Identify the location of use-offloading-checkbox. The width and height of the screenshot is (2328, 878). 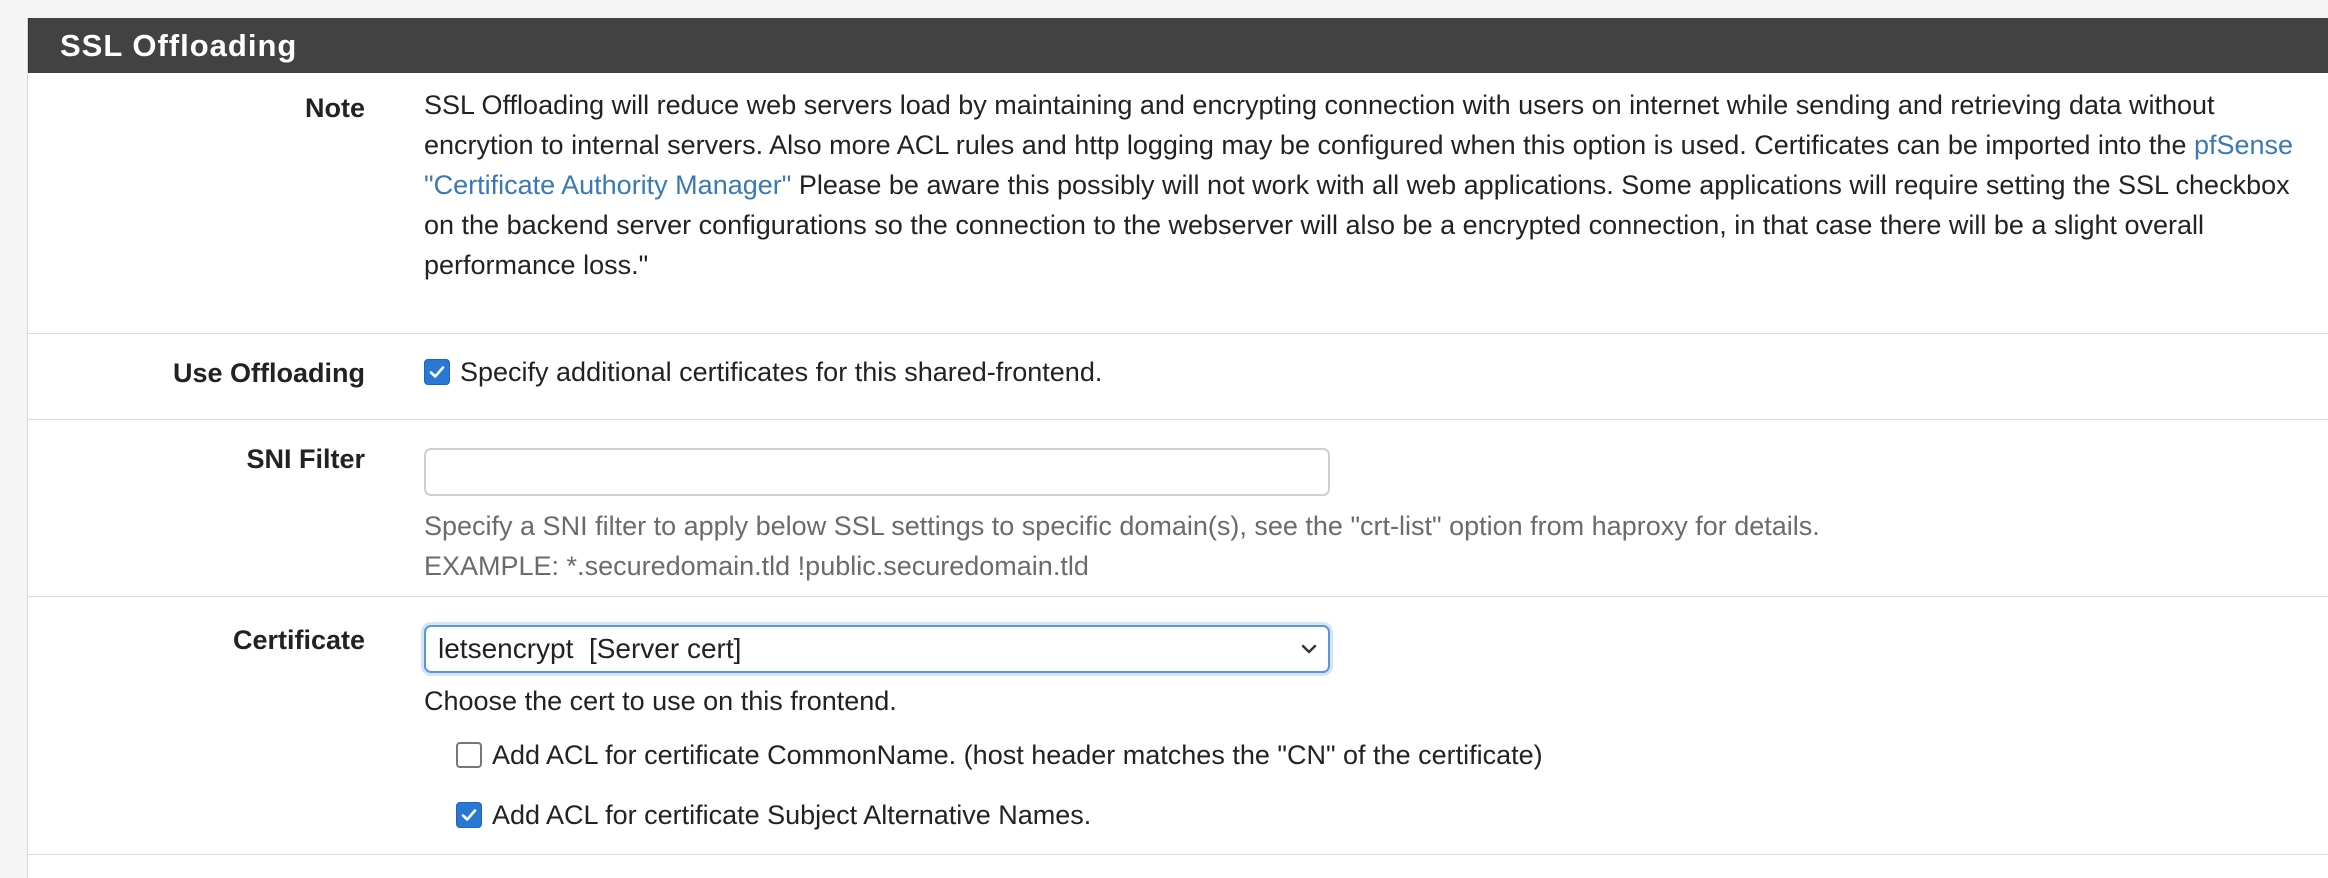
(437, 371).